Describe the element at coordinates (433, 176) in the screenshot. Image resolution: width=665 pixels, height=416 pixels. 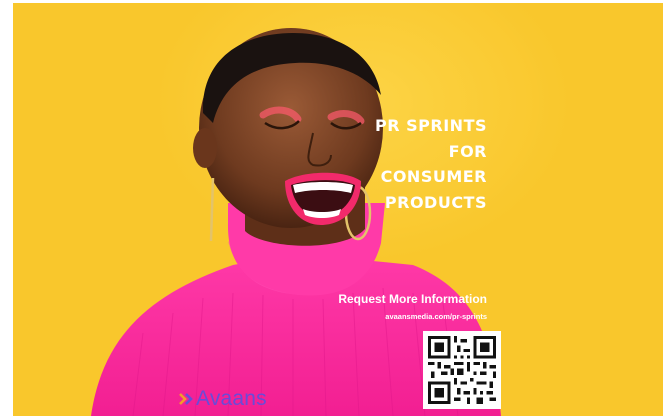
I see `headline-line-3: CONSUMER` at that location.